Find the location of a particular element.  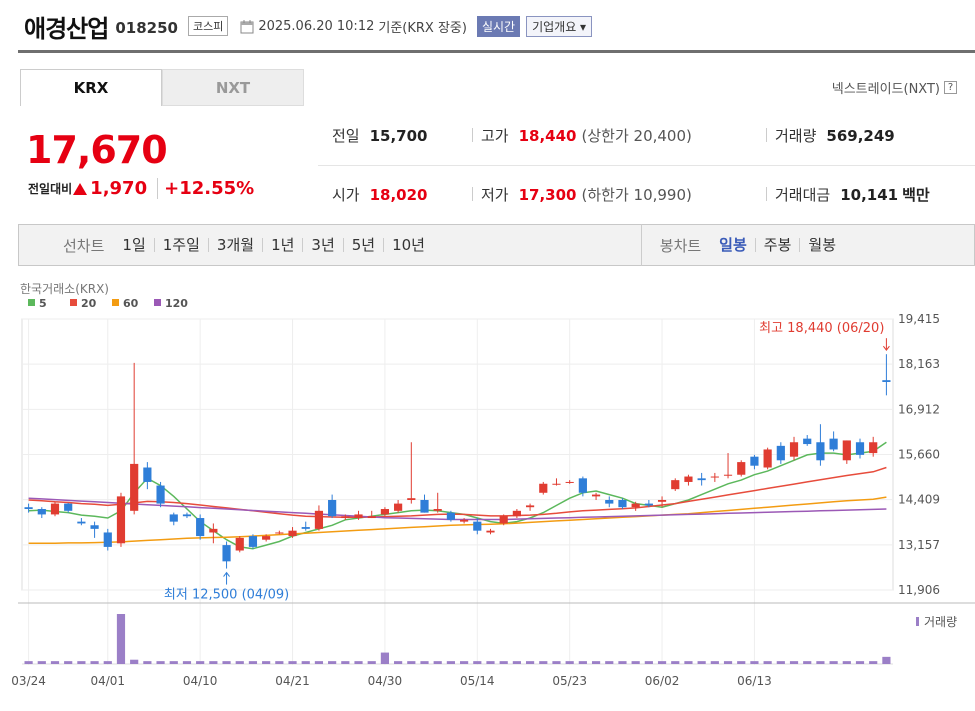

y-tick-label: 18,163 is located at coordinates (919, 364).